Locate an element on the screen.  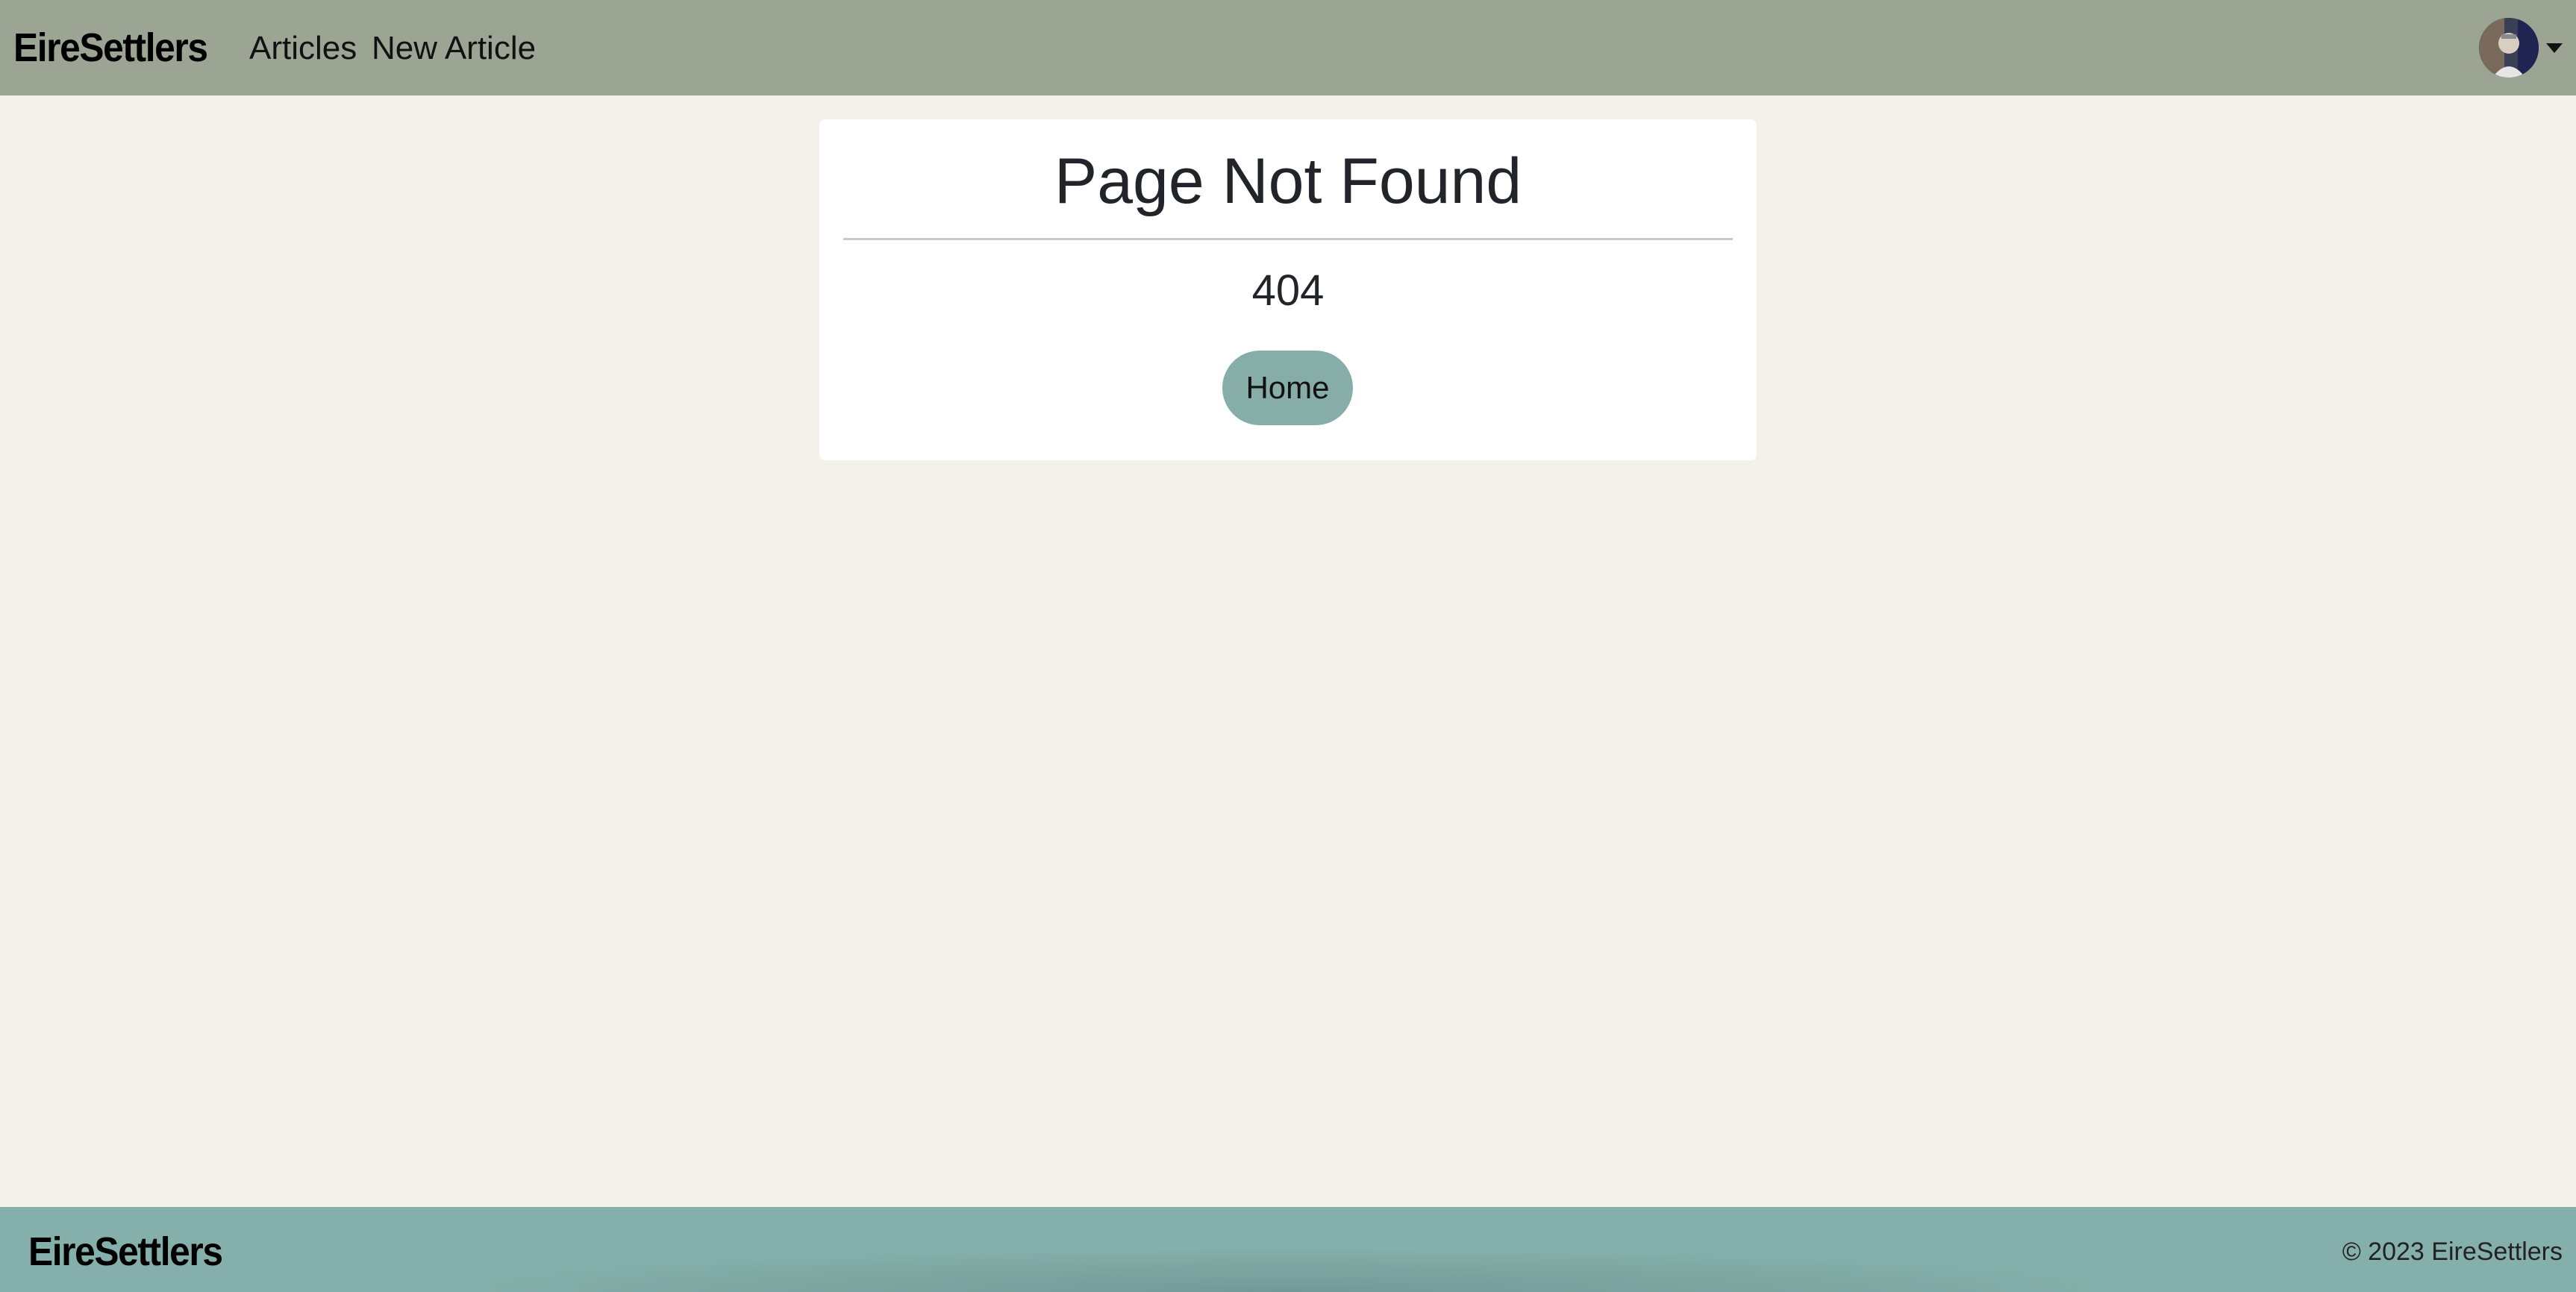
footer-brand: EireSettlers is located at coordinates (125, 1251).